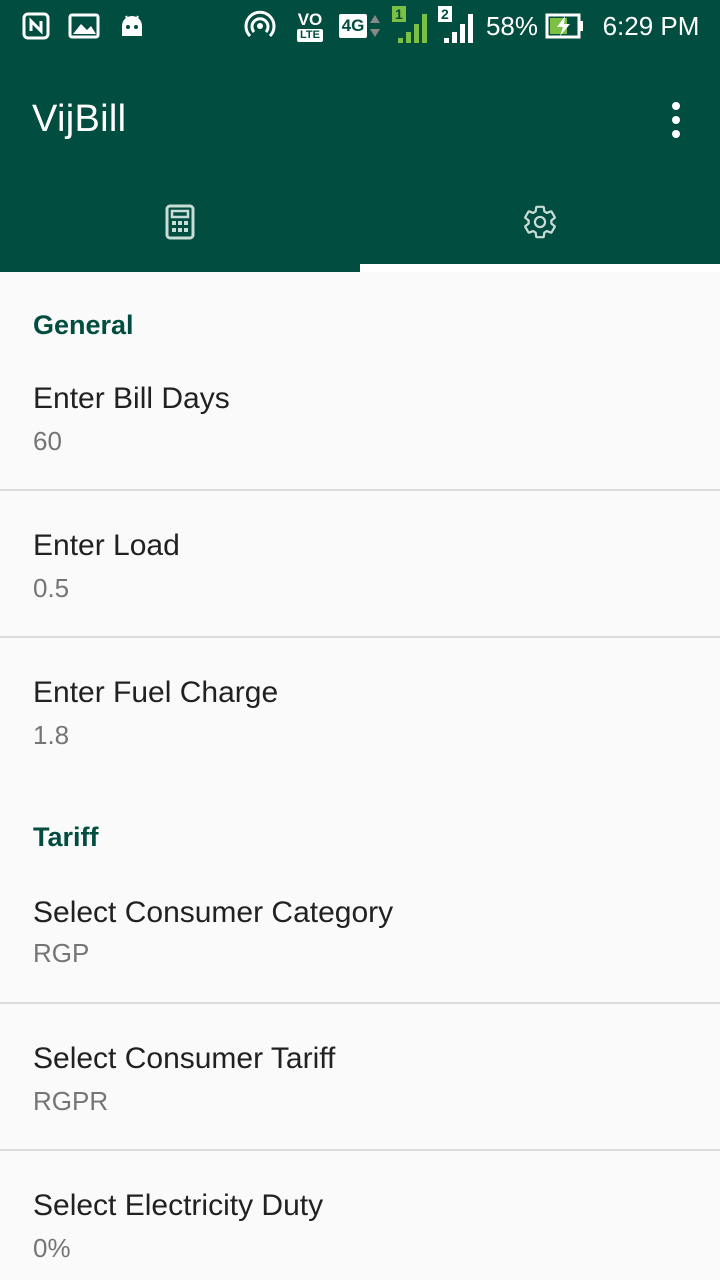 The image size is (720, 1280). I want to click on nfc-icon, so click(36, 26).